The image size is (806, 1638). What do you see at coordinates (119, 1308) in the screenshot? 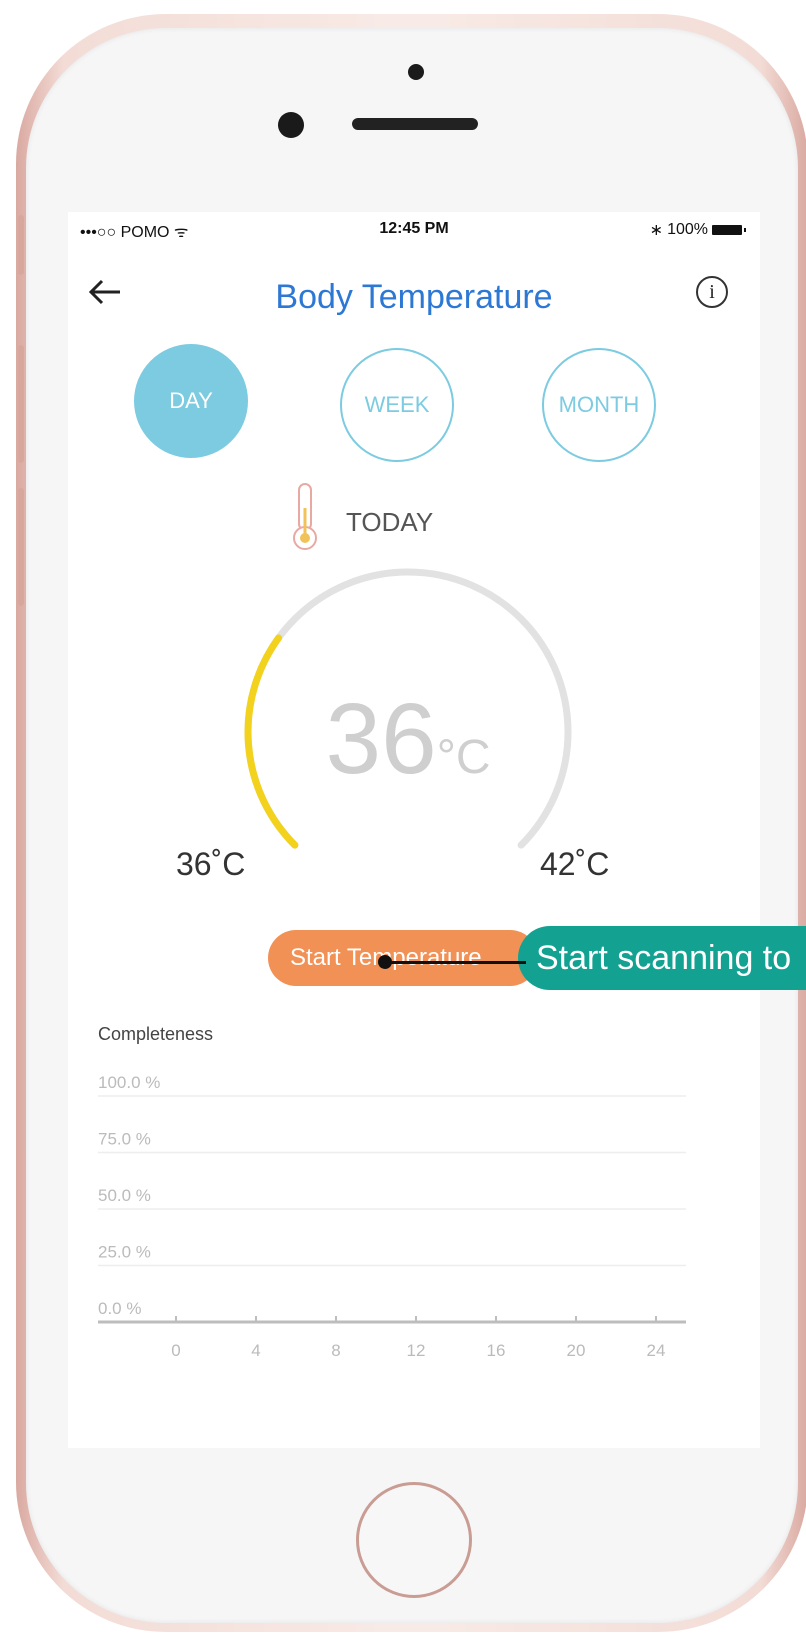
I see `y-tick-label: 0.0 %` at bounding box center [119, 1308].